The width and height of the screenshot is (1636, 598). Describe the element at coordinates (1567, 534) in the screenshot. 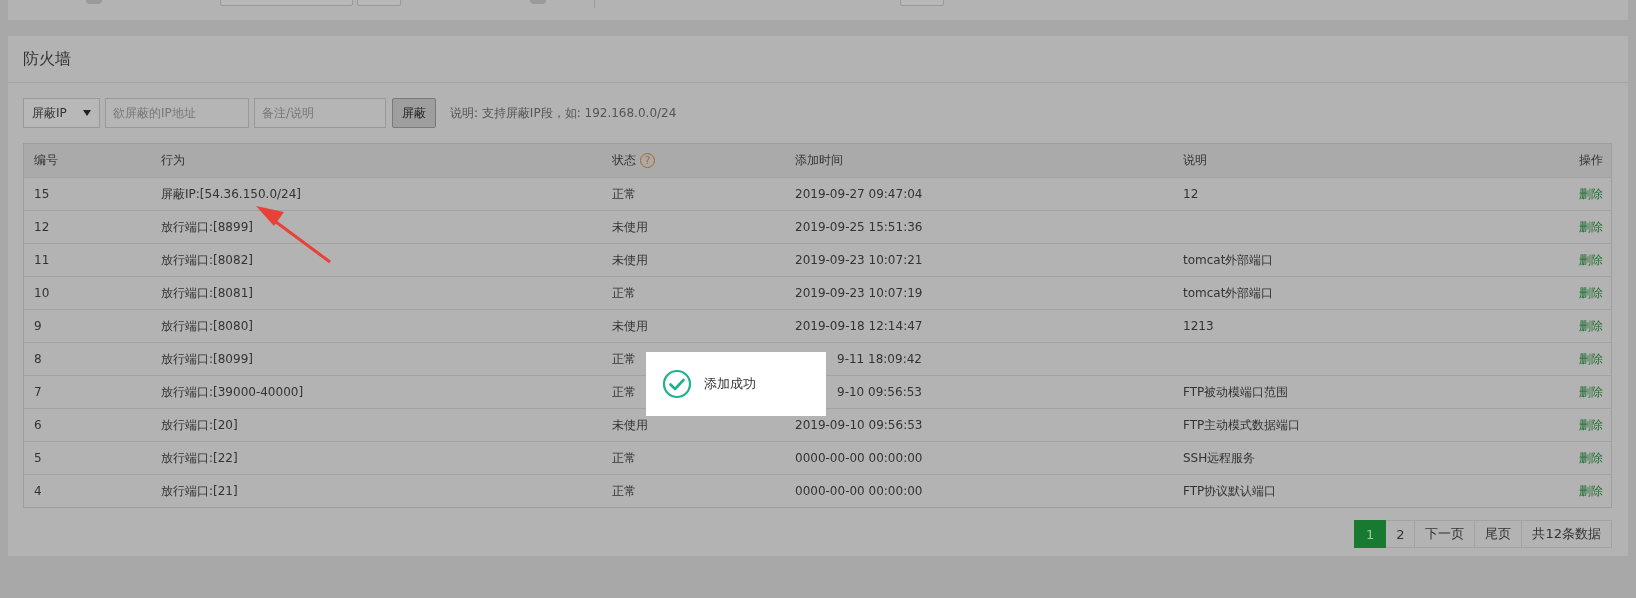

I see `total-count: 共12条数据` at that location.